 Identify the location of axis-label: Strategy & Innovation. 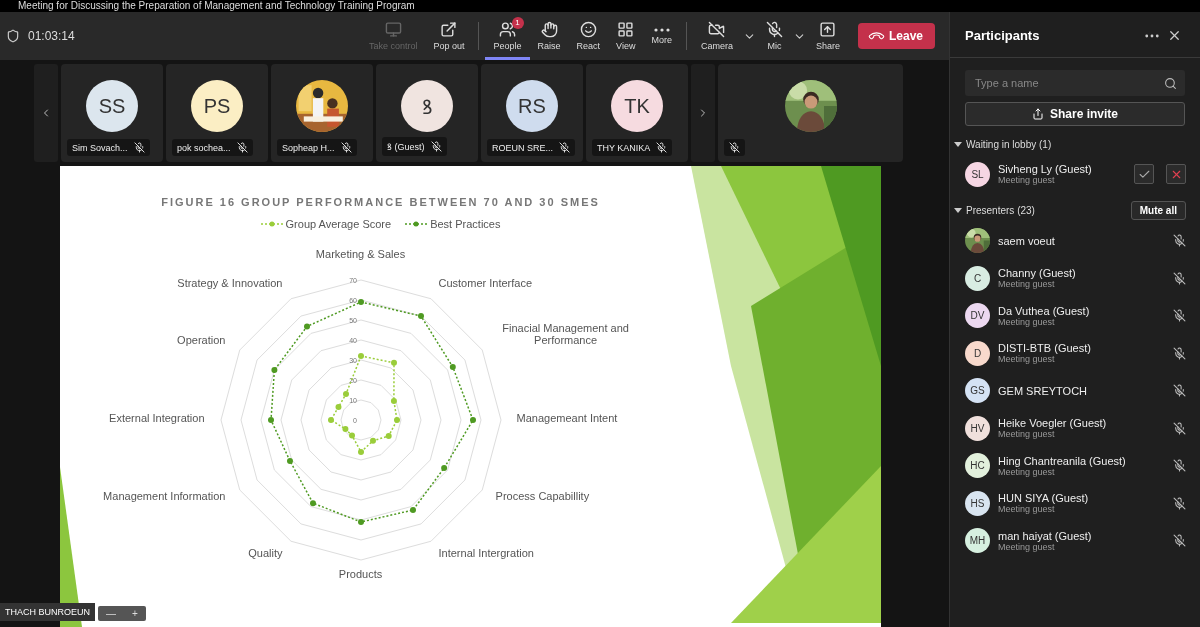
(230, 282).